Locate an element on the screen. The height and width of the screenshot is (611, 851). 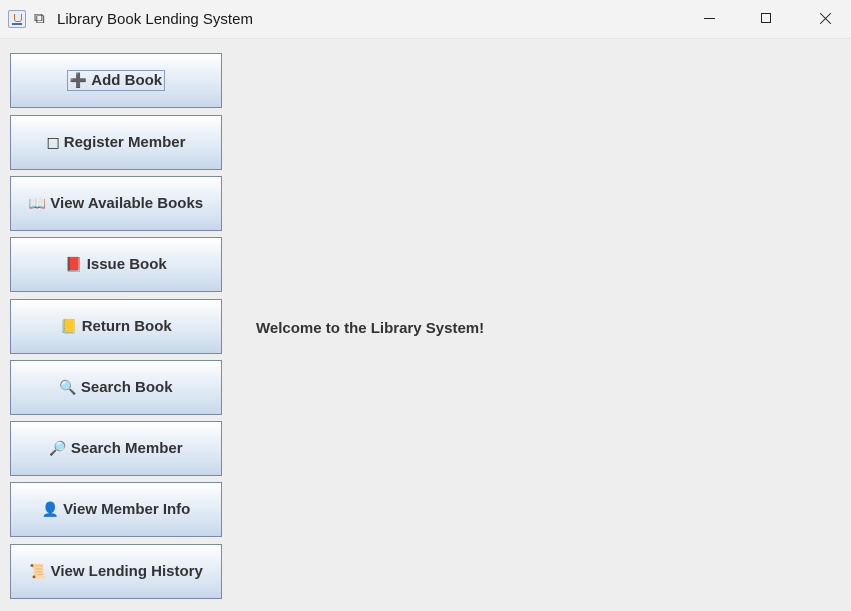
view-lending-history-button: 📜 View Lending History is located at coordinates (116, 571).